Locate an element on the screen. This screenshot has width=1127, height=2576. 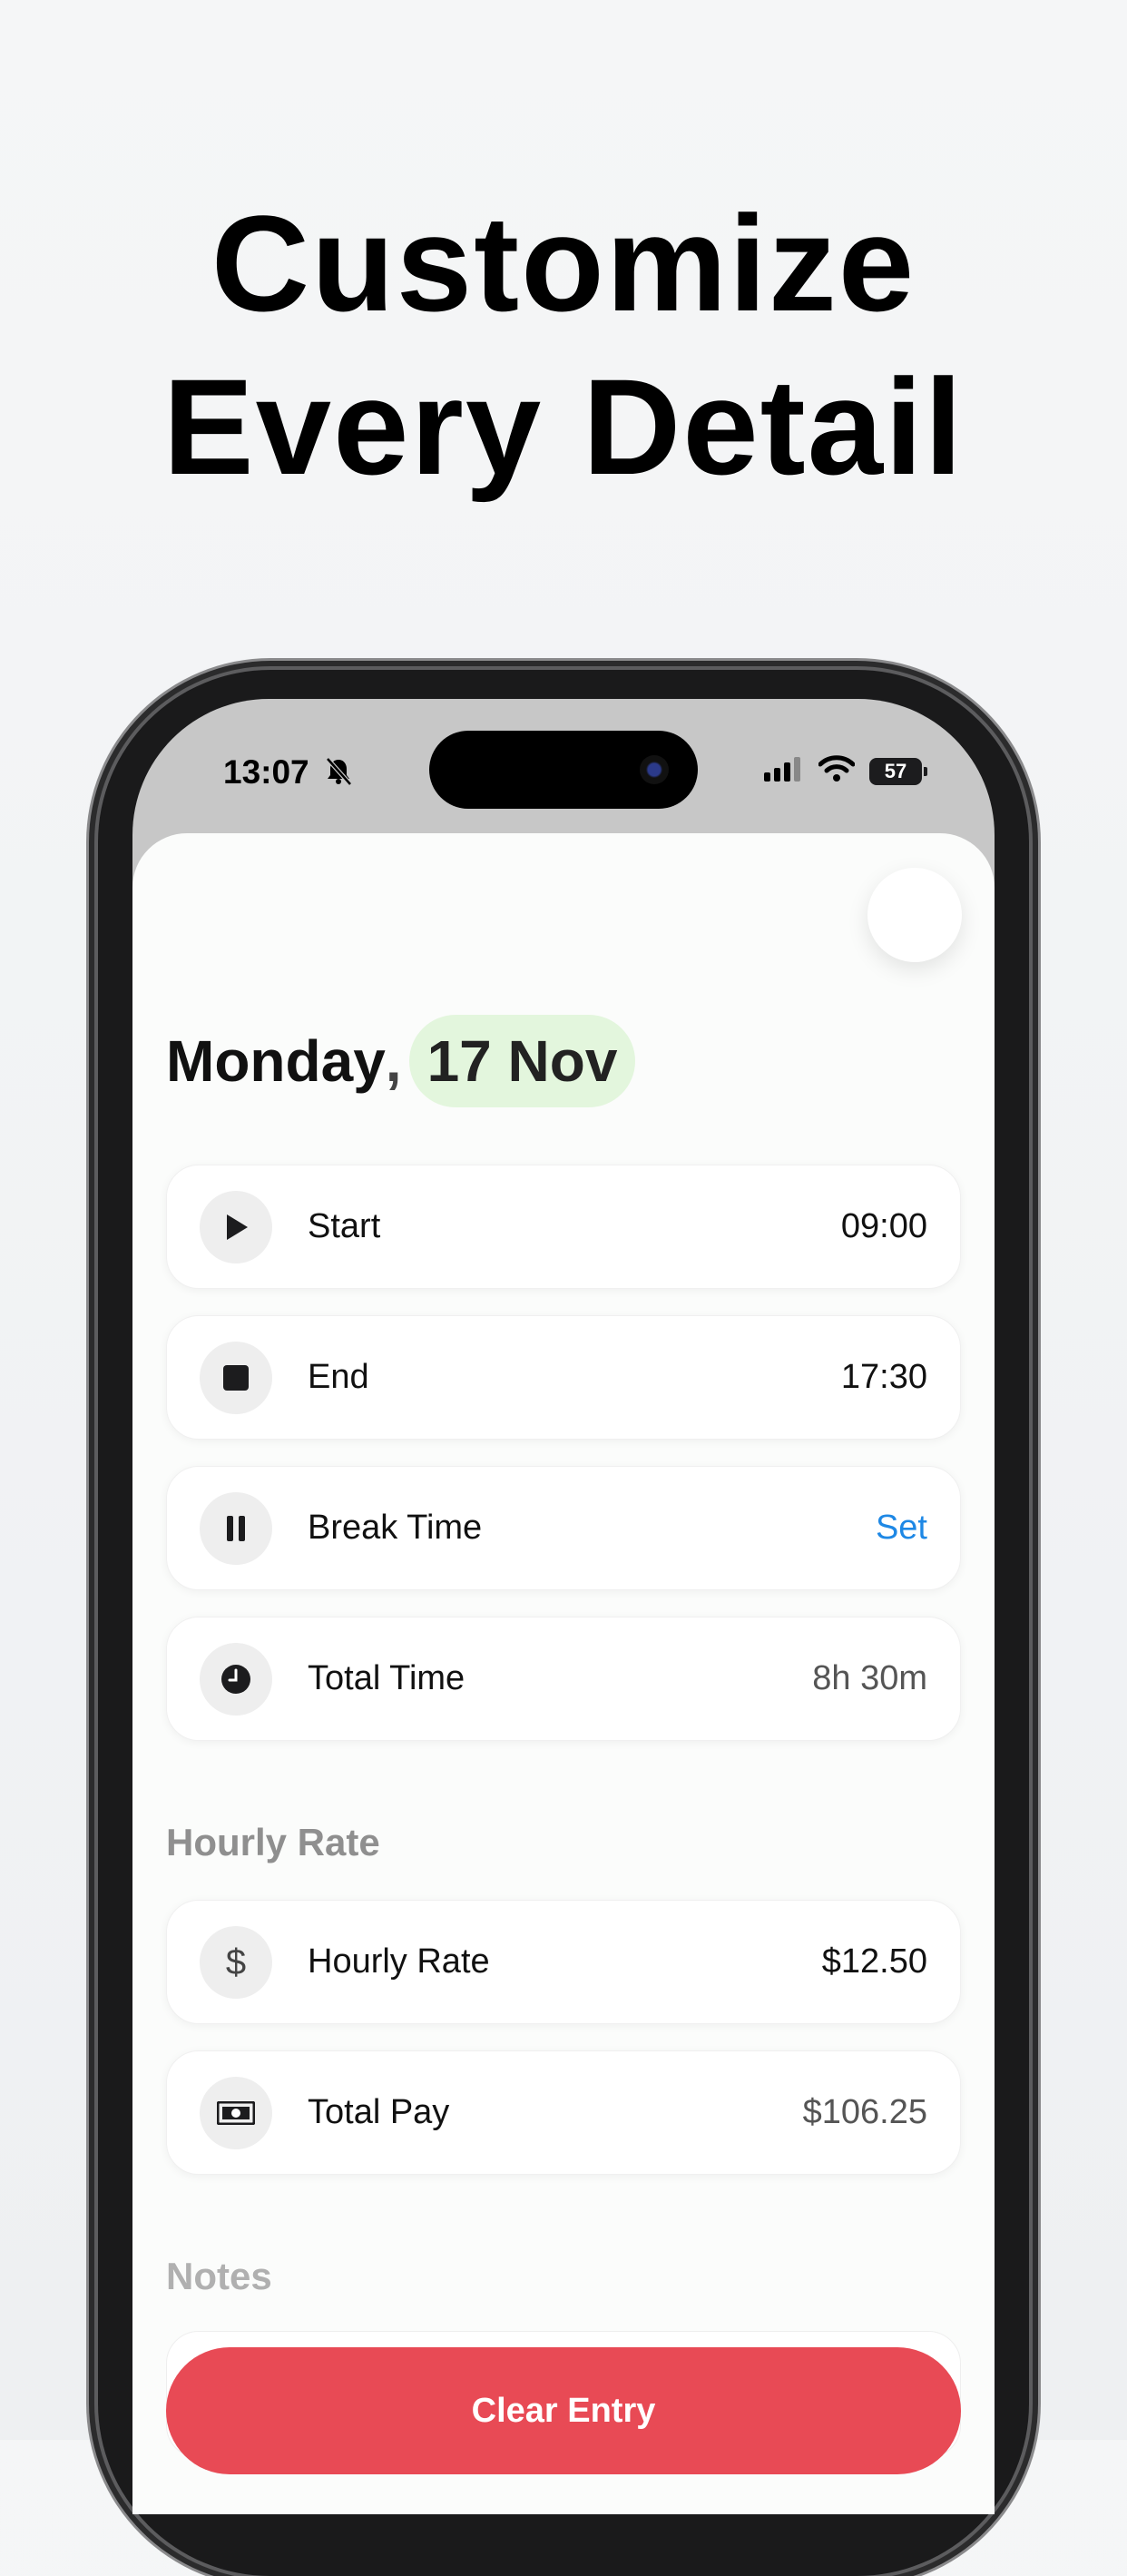
status-bar: 13:07 57 is located at coordinates (563, 767).